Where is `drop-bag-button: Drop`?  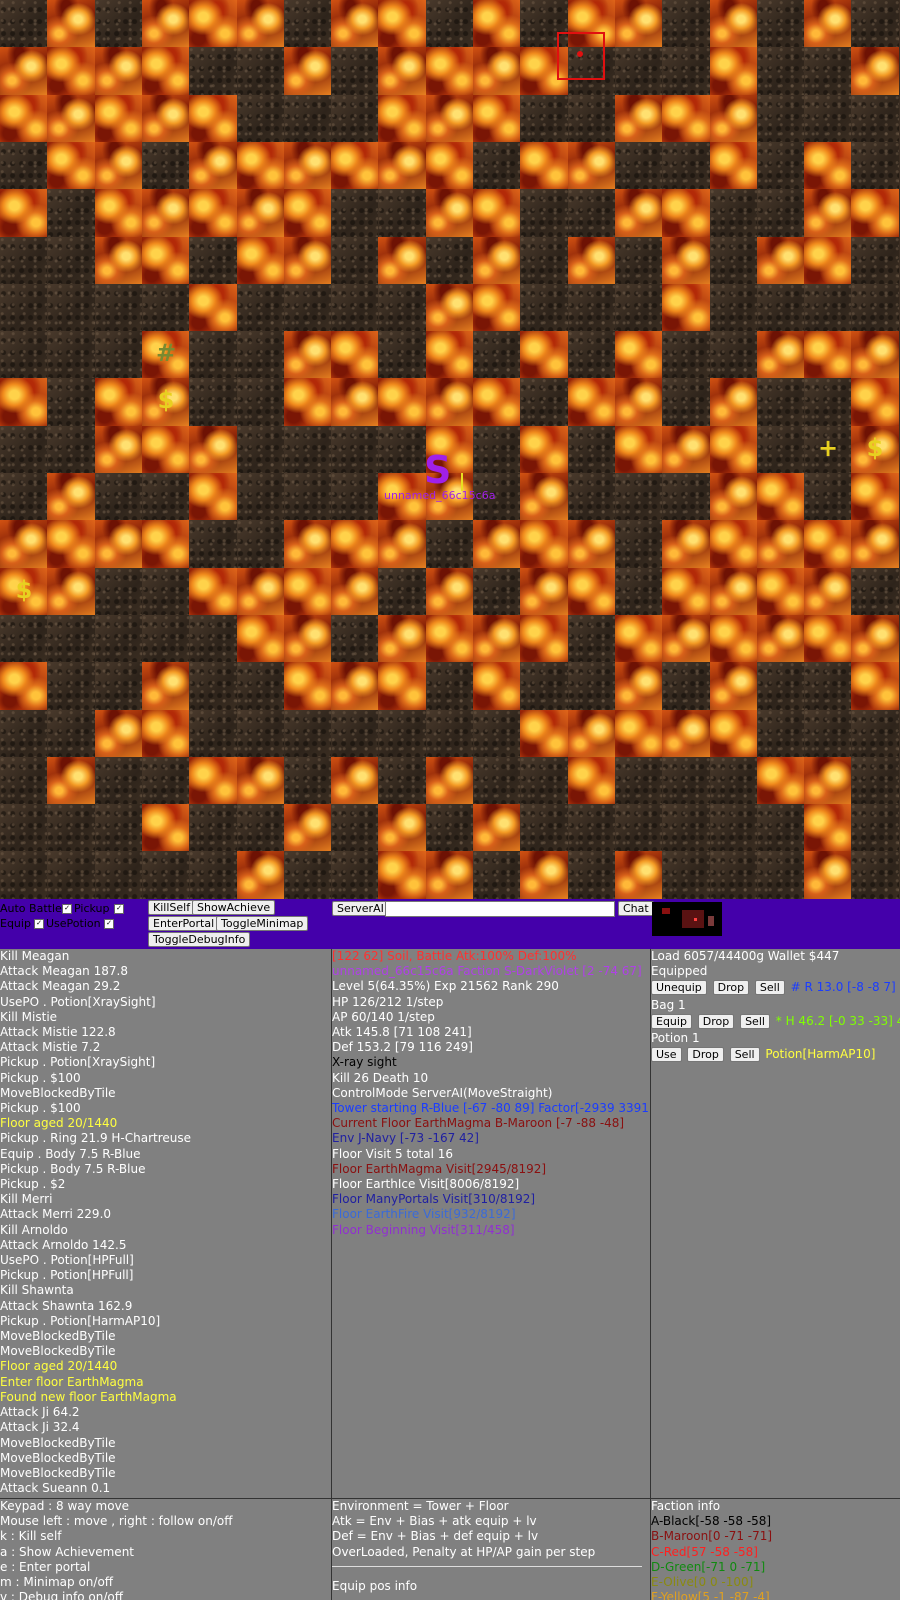 drop-bag-button: Drop is located at coordinates (716, 1021).